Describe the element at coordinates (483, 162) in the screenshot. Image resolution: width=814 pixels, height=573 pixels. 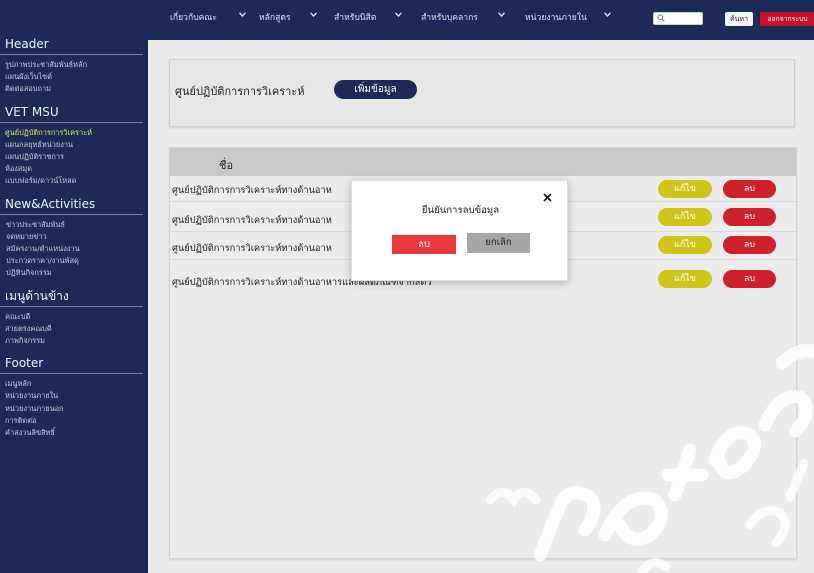
I see `table-header: ชื่อ` at that location.